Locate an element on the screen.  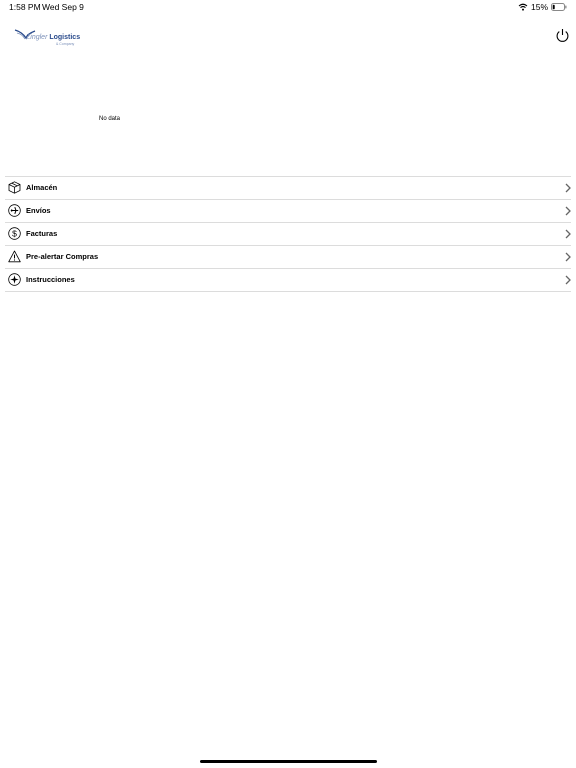
logo-text-light: Zingler is located at coordinates (37, 37).